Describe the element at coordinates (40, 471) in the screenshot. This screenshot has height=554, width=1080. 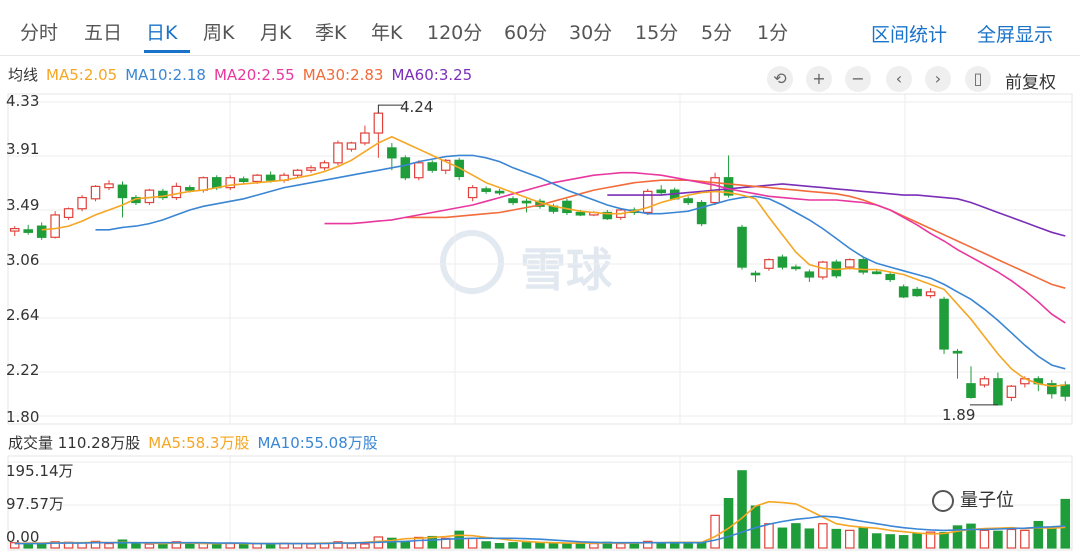
I see `volume-axis-label: 195.14万` at that location.